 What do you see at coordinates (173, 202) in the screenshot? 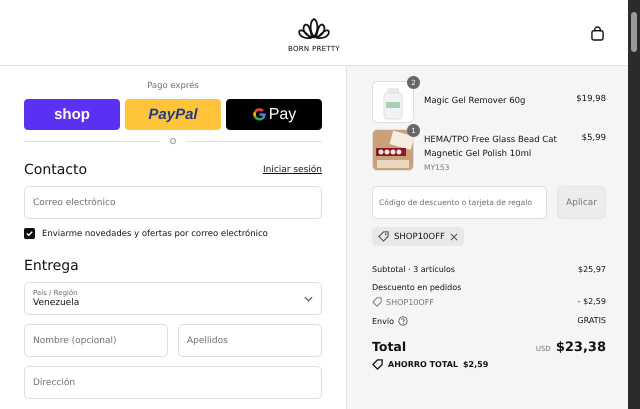
I see `email-input: Correo electrónico` at bounding box center [173, 202].